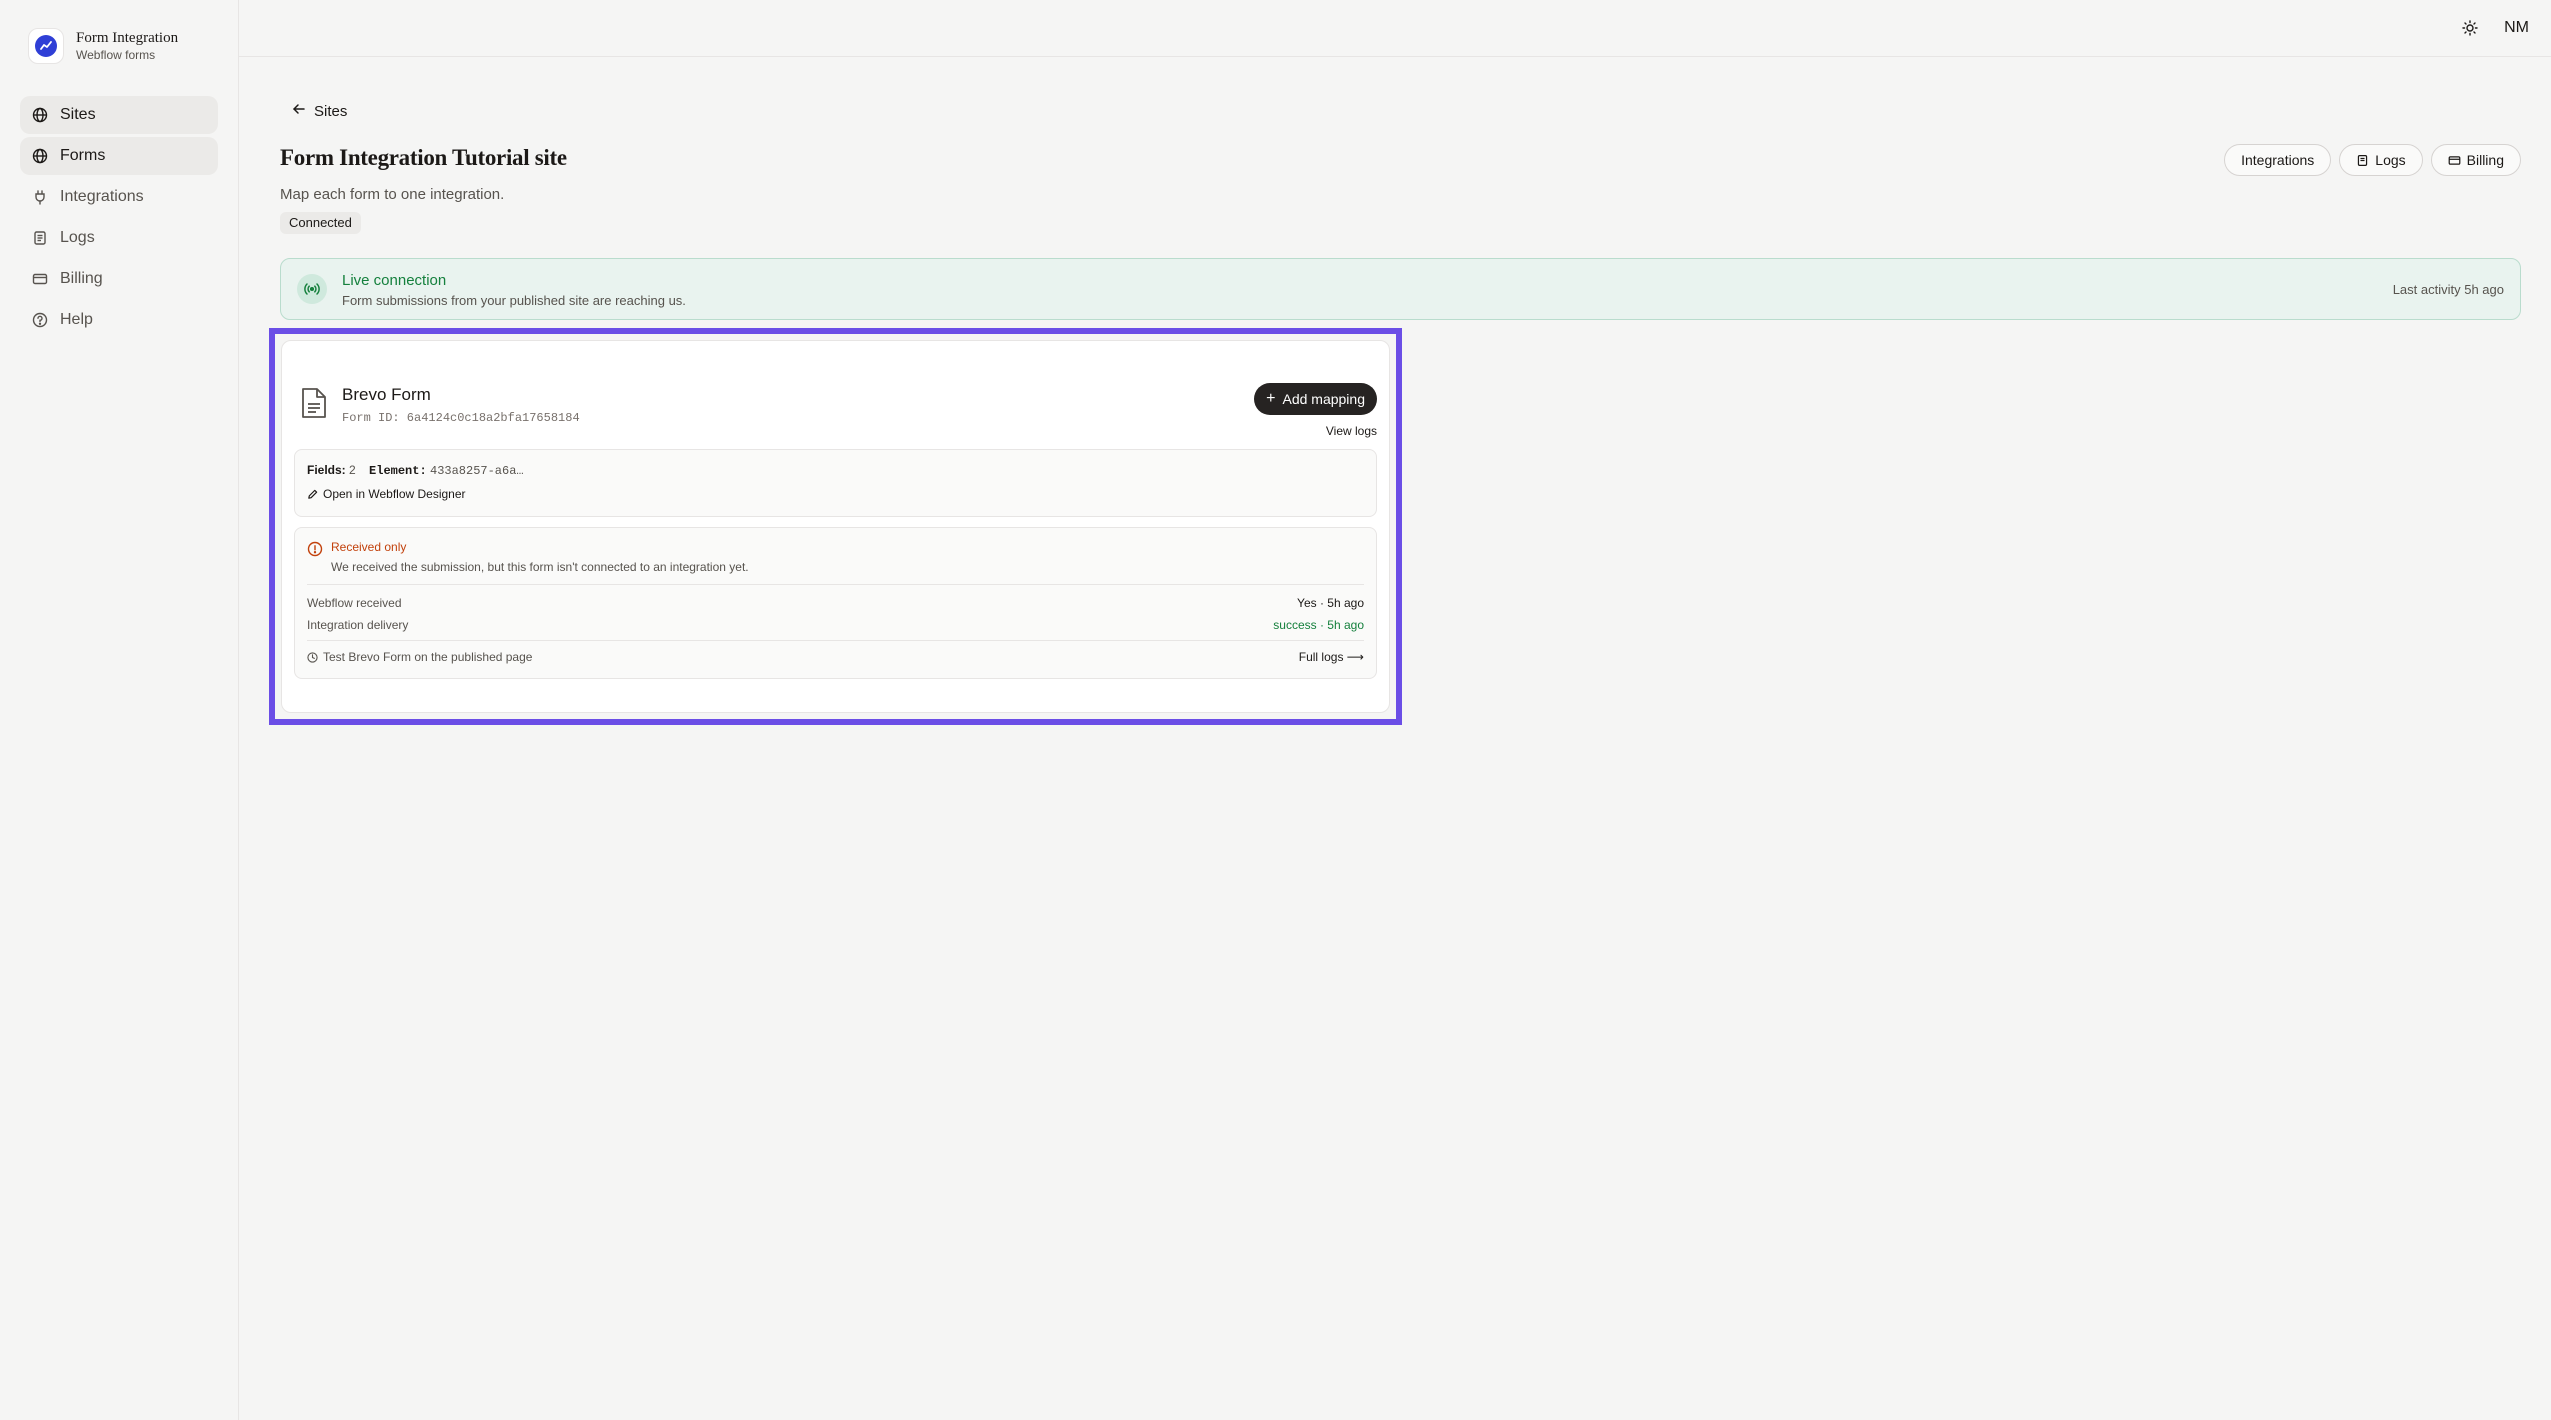 The image size is (2551, 1420). What do you see at coordinates (358, 625) in the screenshot?
I see `integration-delivery-label: Integration delivery` at bounding box center [358, 625].